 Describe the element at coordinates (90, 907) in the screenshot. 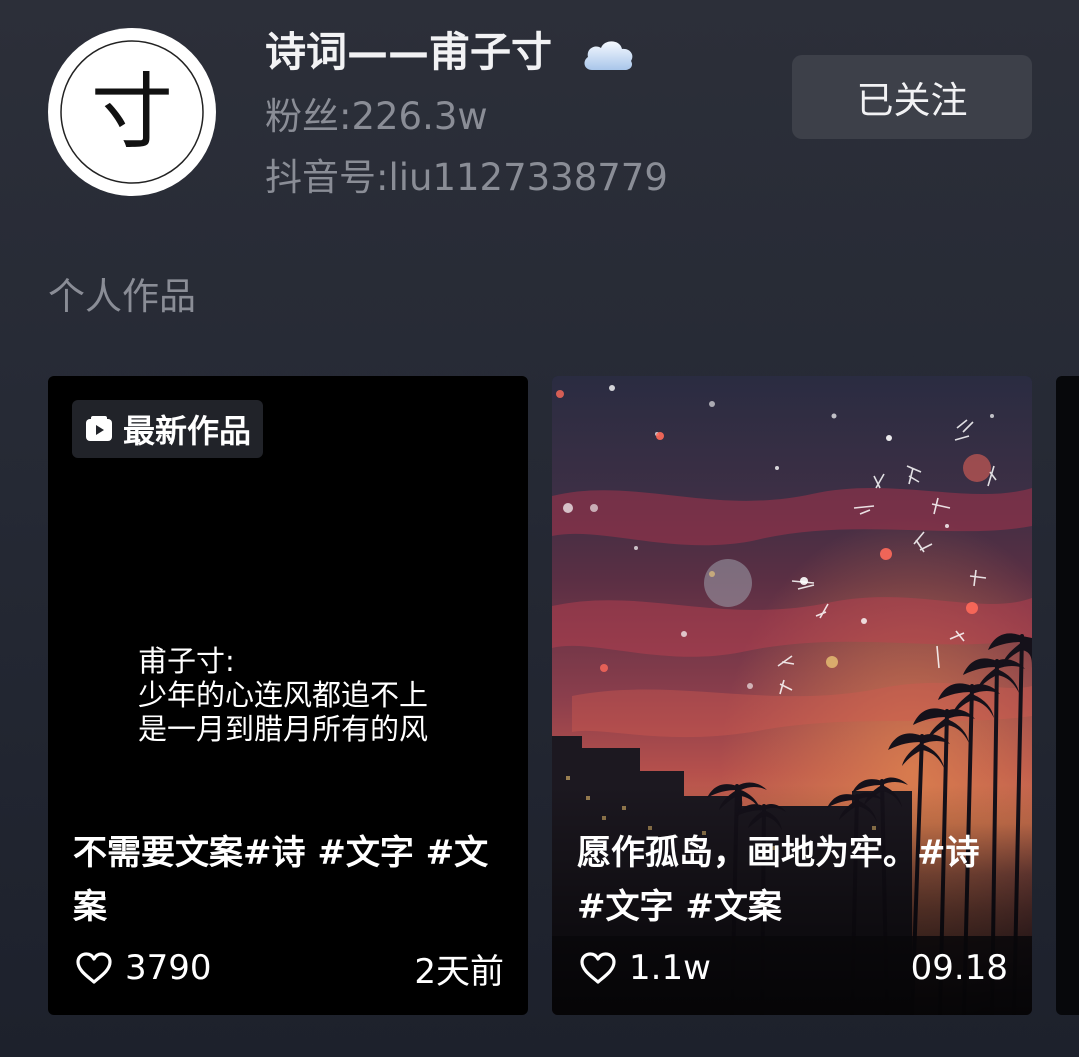

I see `caption-line: 案` at that location.